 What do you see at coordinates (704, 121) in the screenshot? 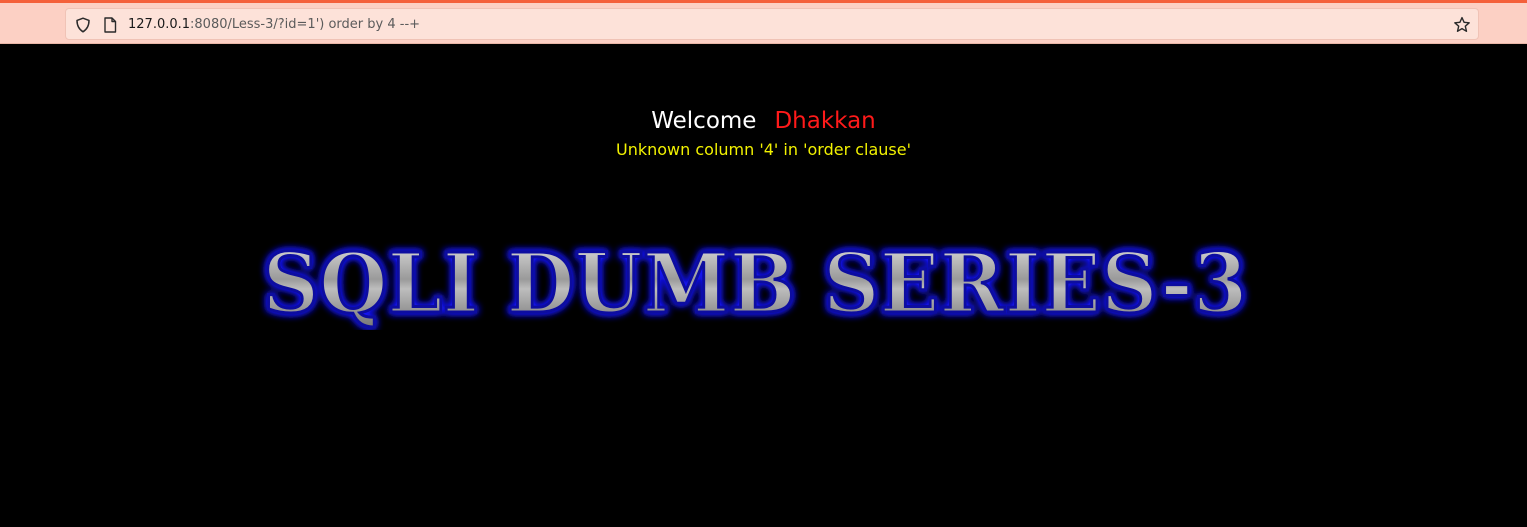
I see `welcome-label: Welcome` at bounding box center [704, 121].